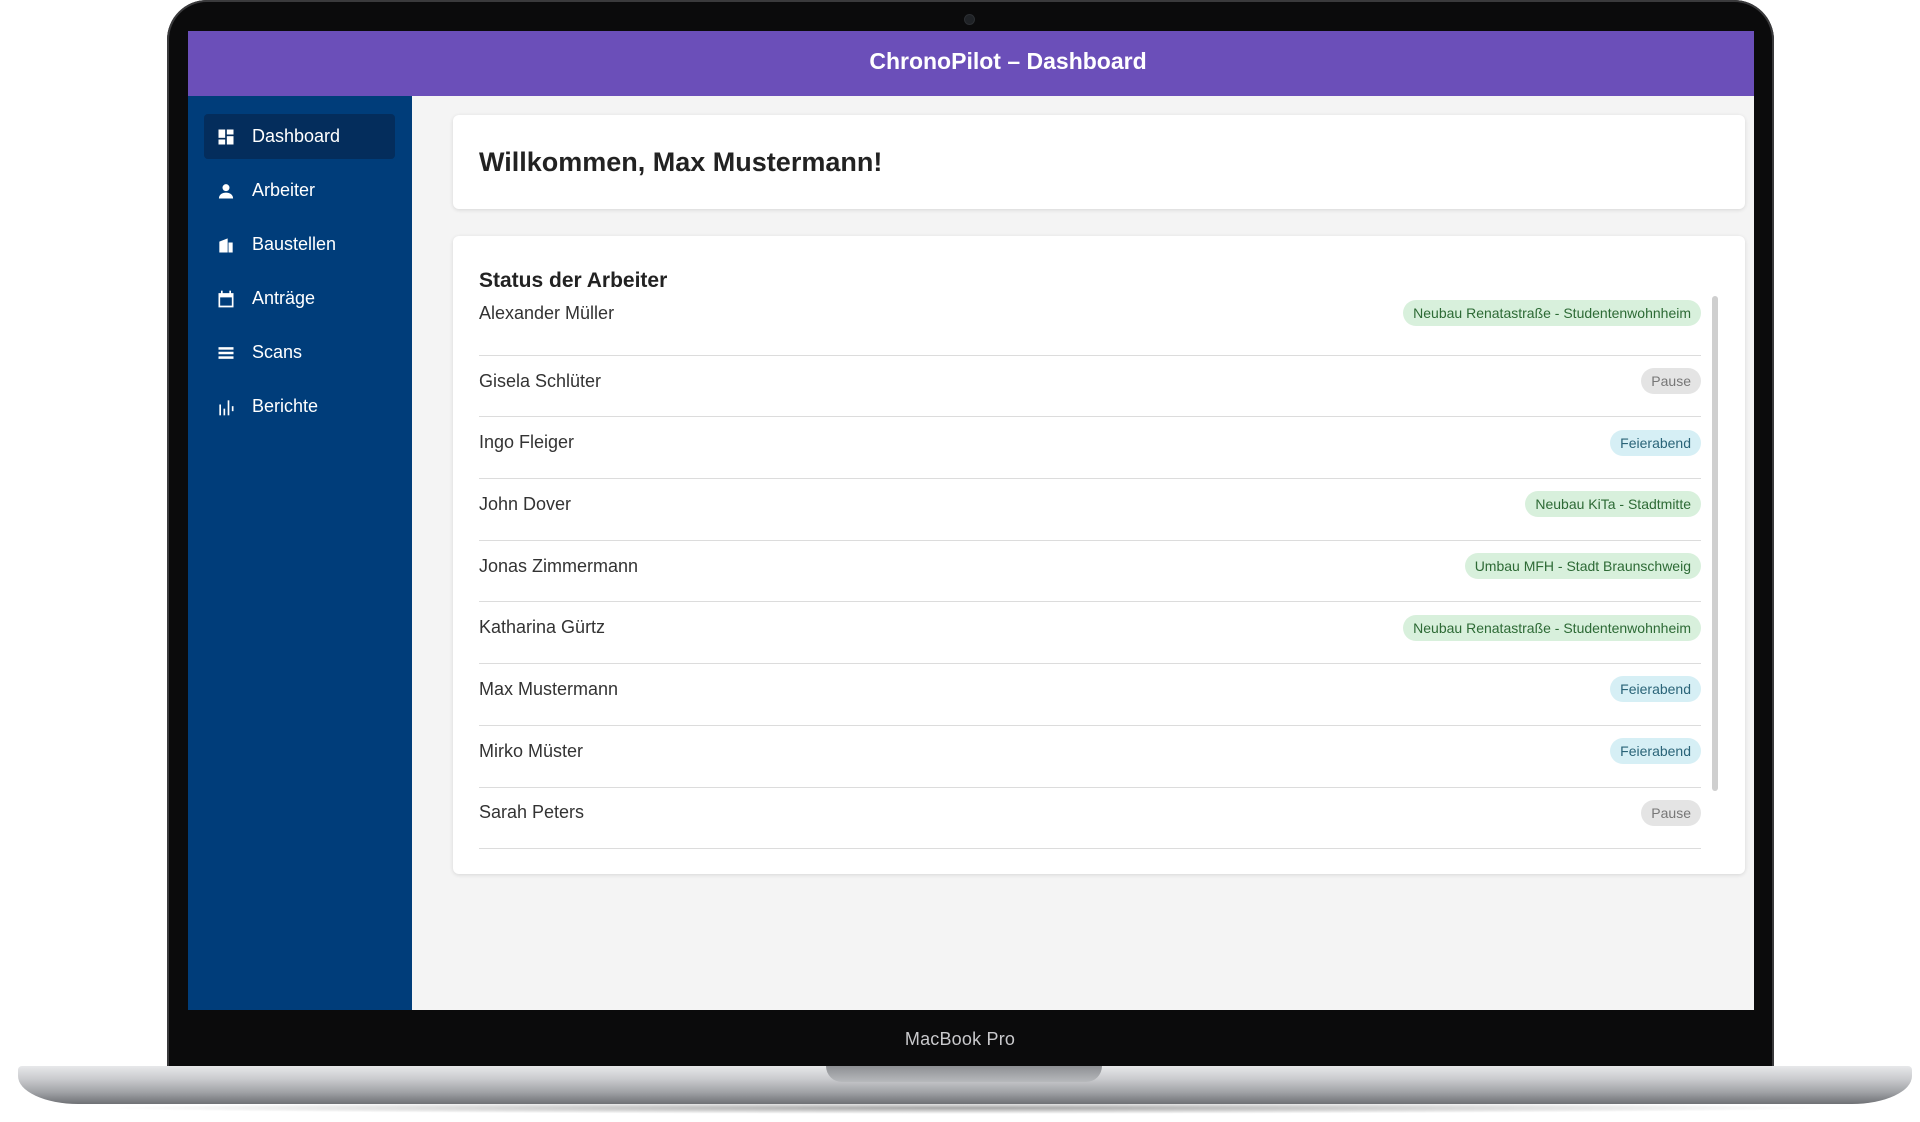 The width and height of the screenshot is (1920, 1122). I want to click on worker-name: Katharina Gürtz, so click(542, 627).